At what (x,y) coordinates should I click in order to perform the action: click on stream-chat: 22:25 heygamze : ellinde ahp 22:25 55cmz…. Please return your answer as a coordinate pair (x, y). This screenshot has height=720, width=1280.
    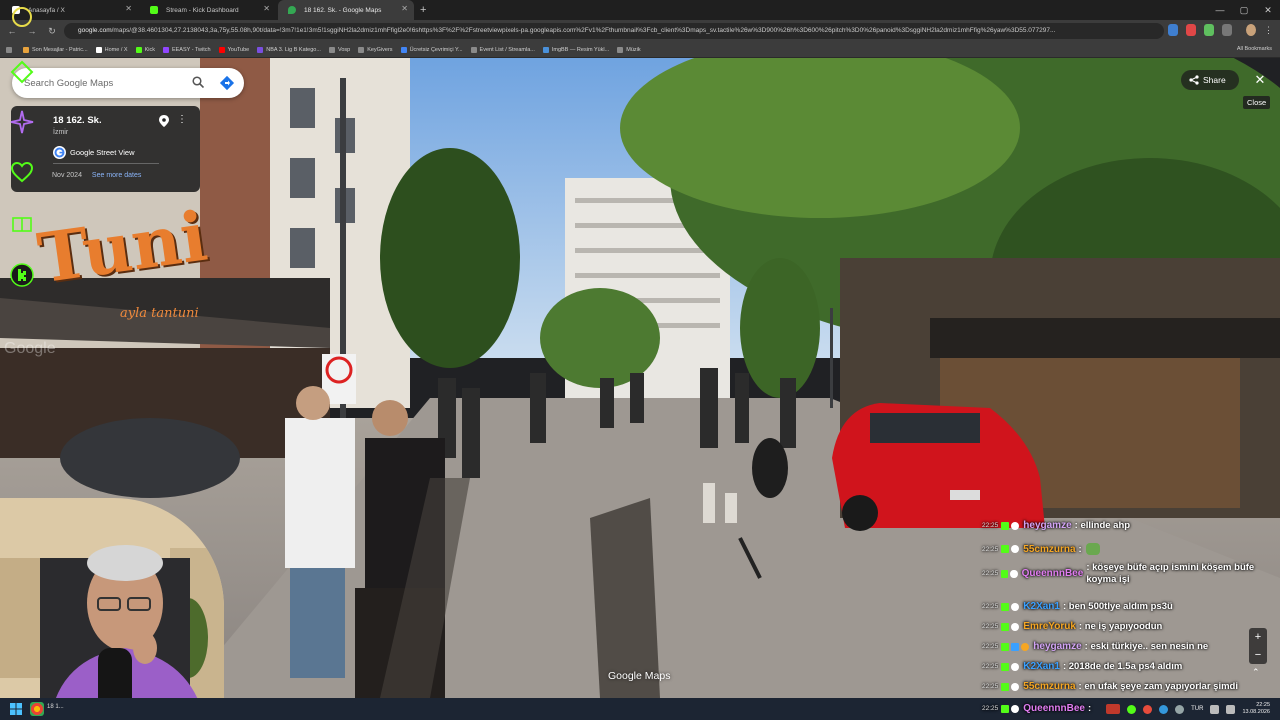
    Looking at the image, I should click on (1130, 610).